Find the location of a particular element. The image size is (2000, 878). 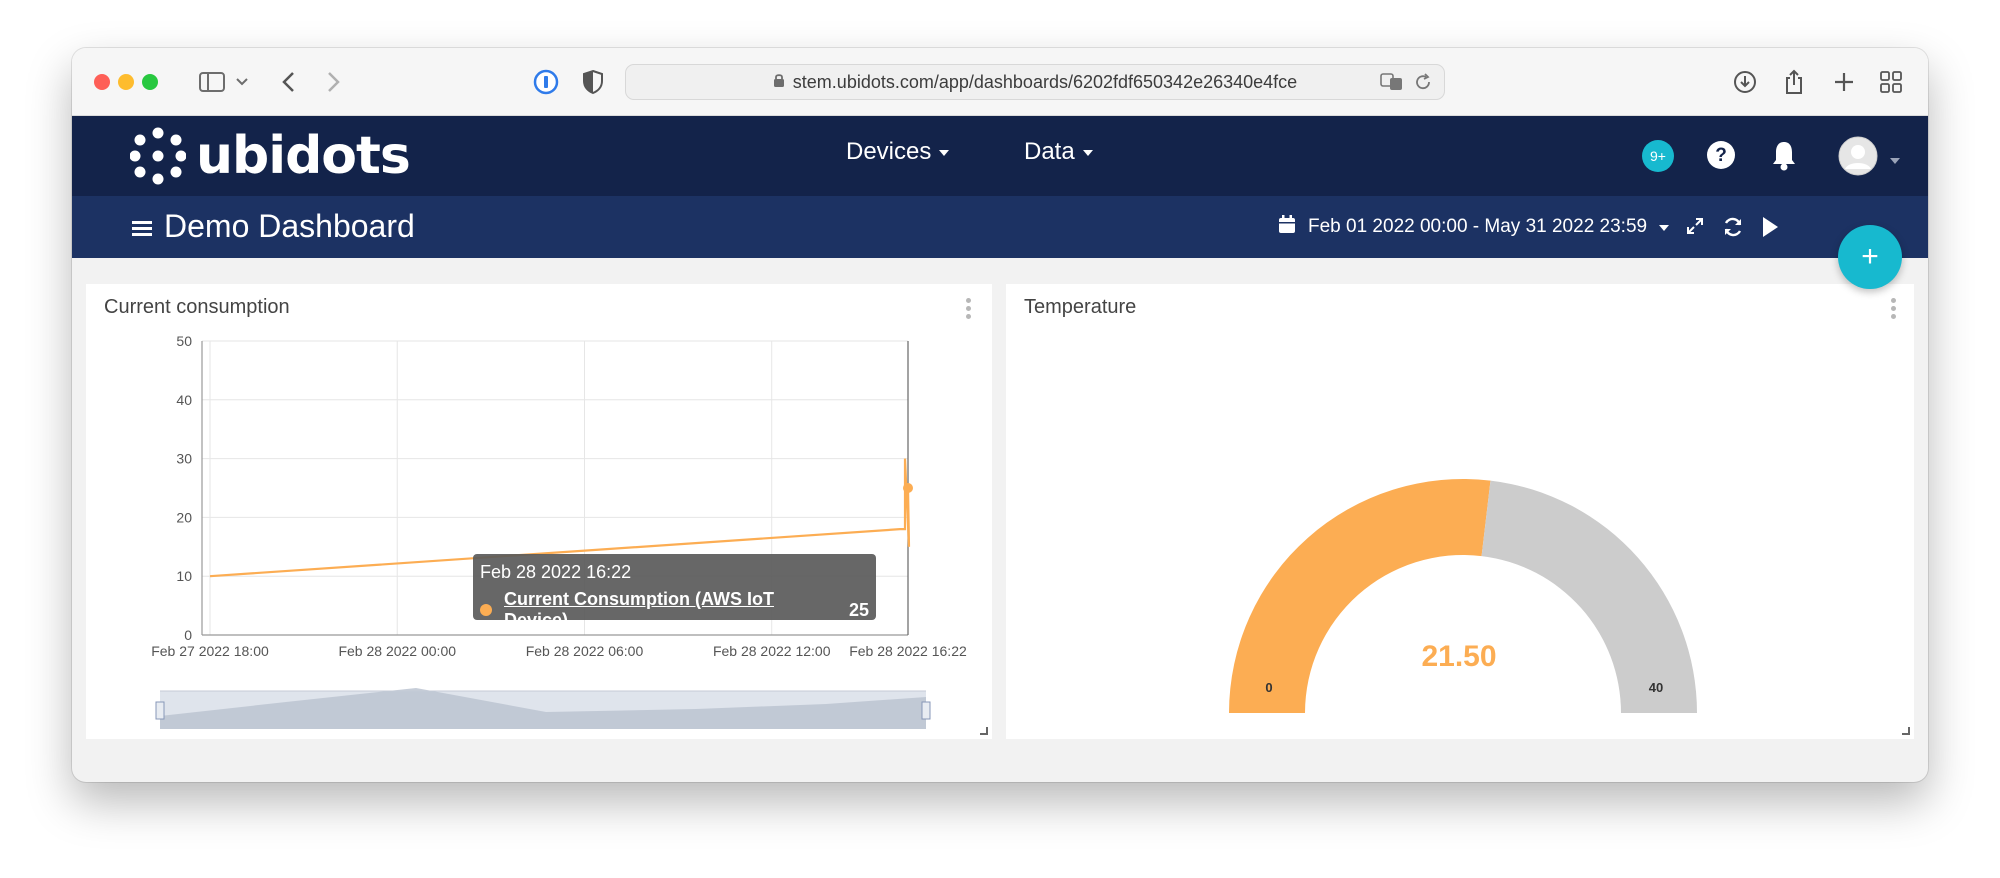

back-arrow-icon is located at coordinates (288, 82).